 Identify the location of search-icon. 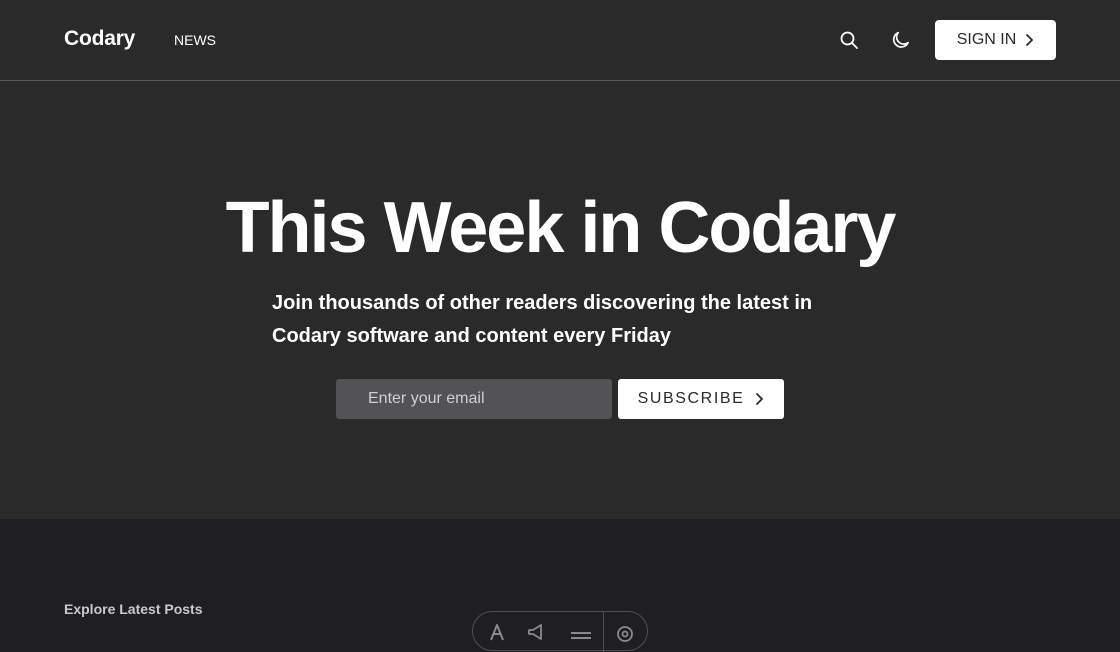
(849, 40).